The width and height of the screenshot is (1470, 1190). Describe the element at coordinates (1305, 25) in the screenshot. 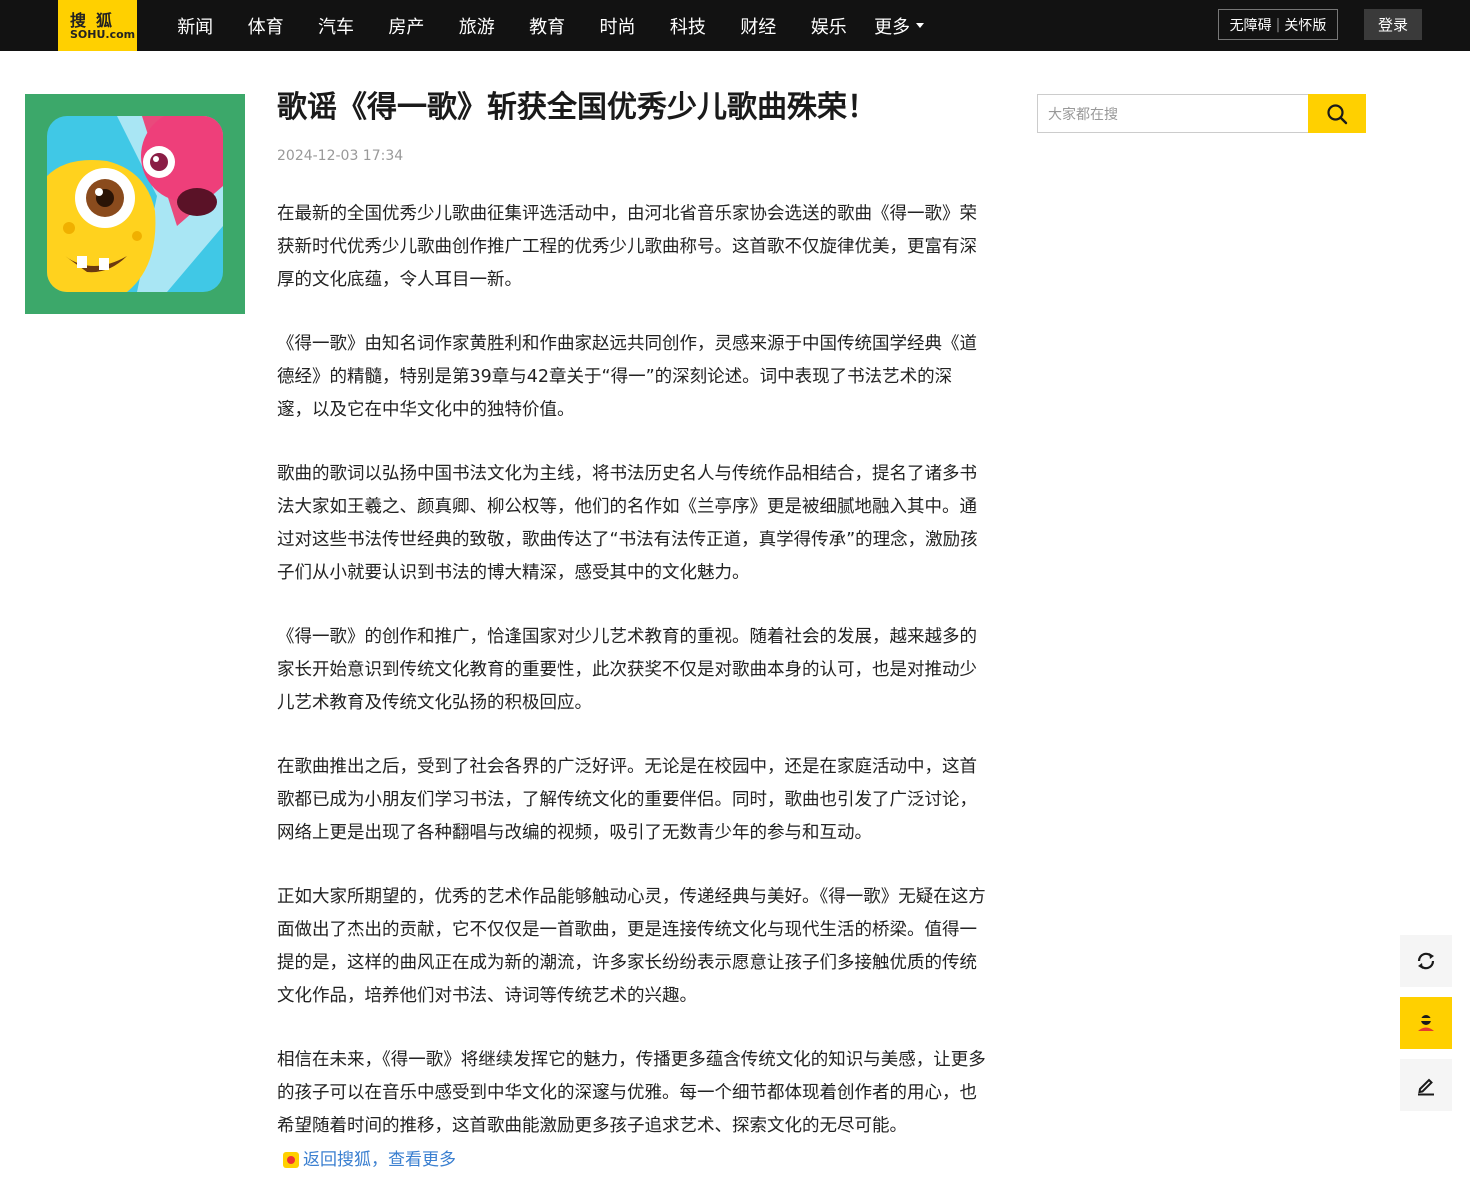

I see `care-mode-label: 关怀版` at that location.